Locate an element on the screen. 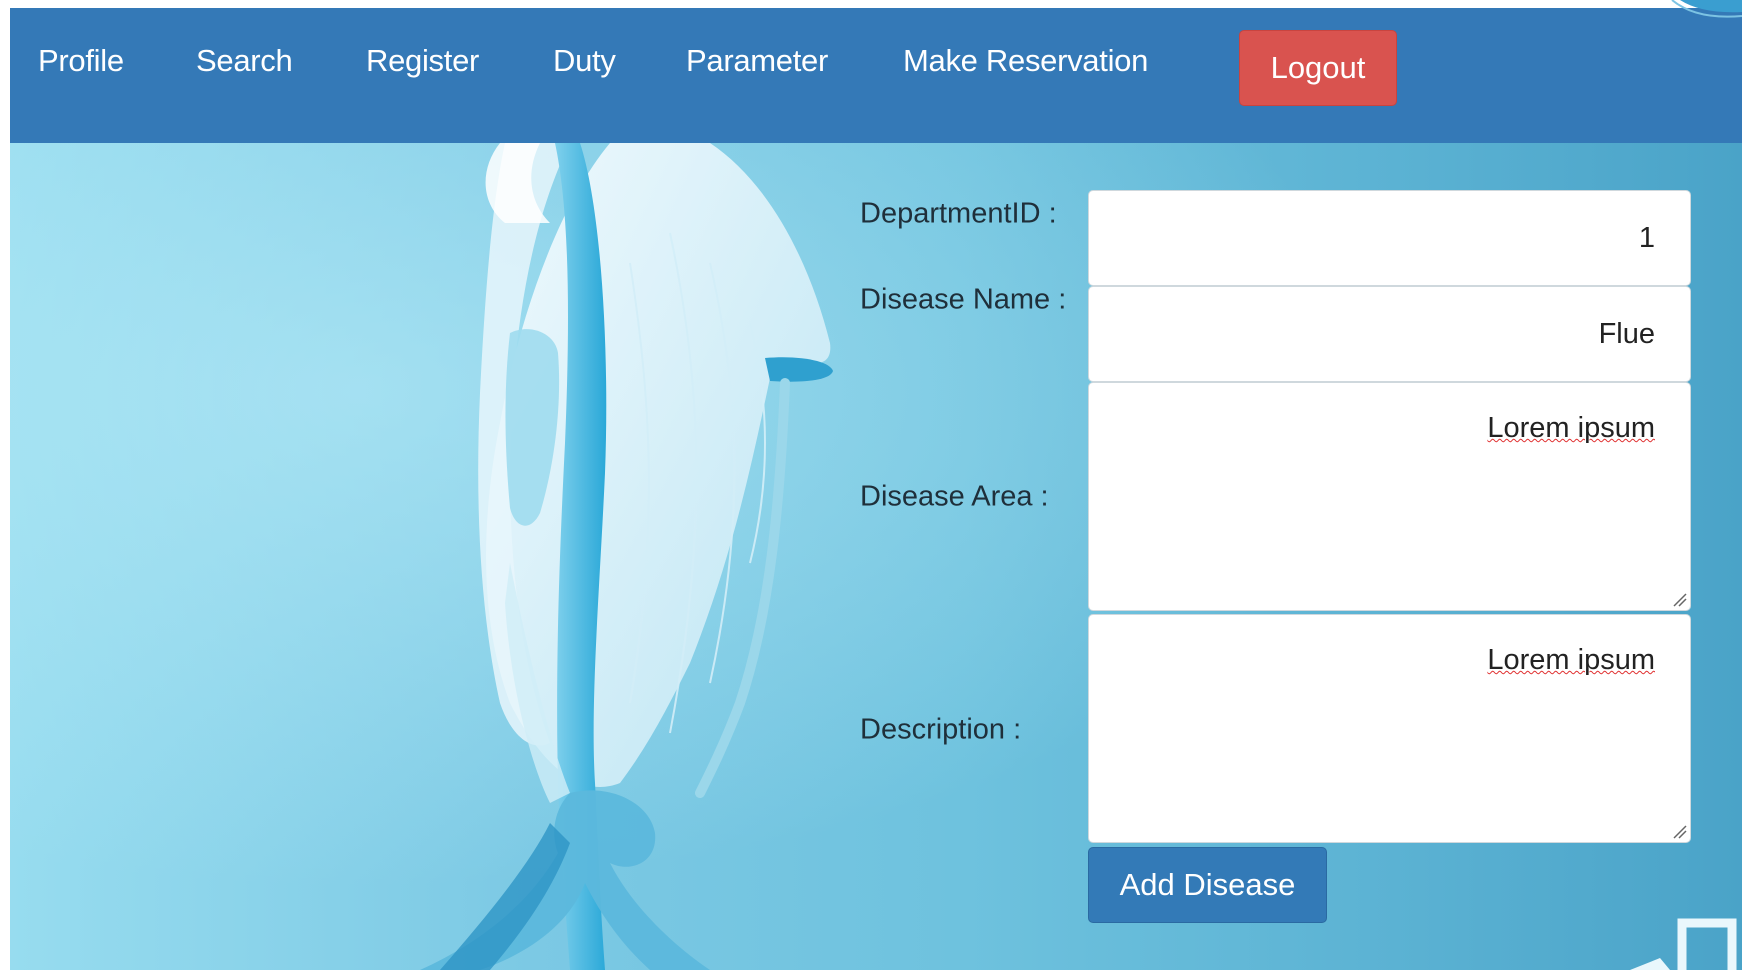 This screenshot has width=1742, height=970. nav-item-profile: Profile is located at coordinates (81, 61).